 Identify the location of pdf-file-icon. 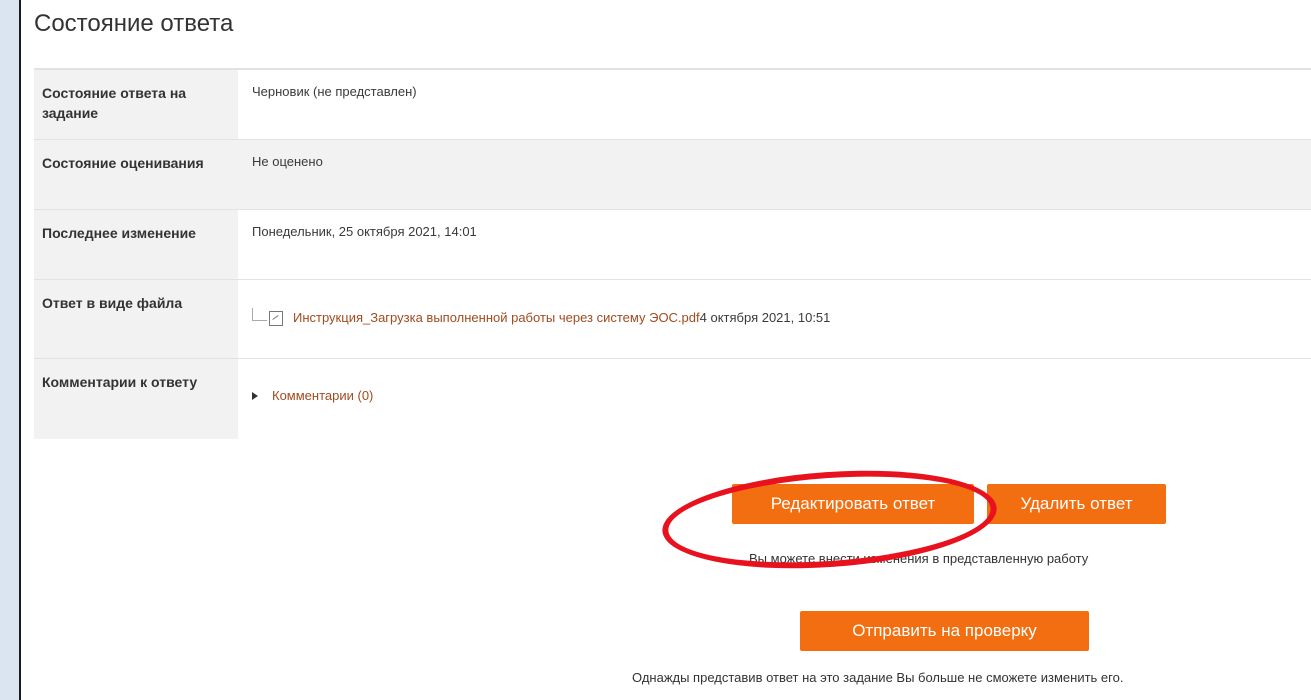
(276, 318).